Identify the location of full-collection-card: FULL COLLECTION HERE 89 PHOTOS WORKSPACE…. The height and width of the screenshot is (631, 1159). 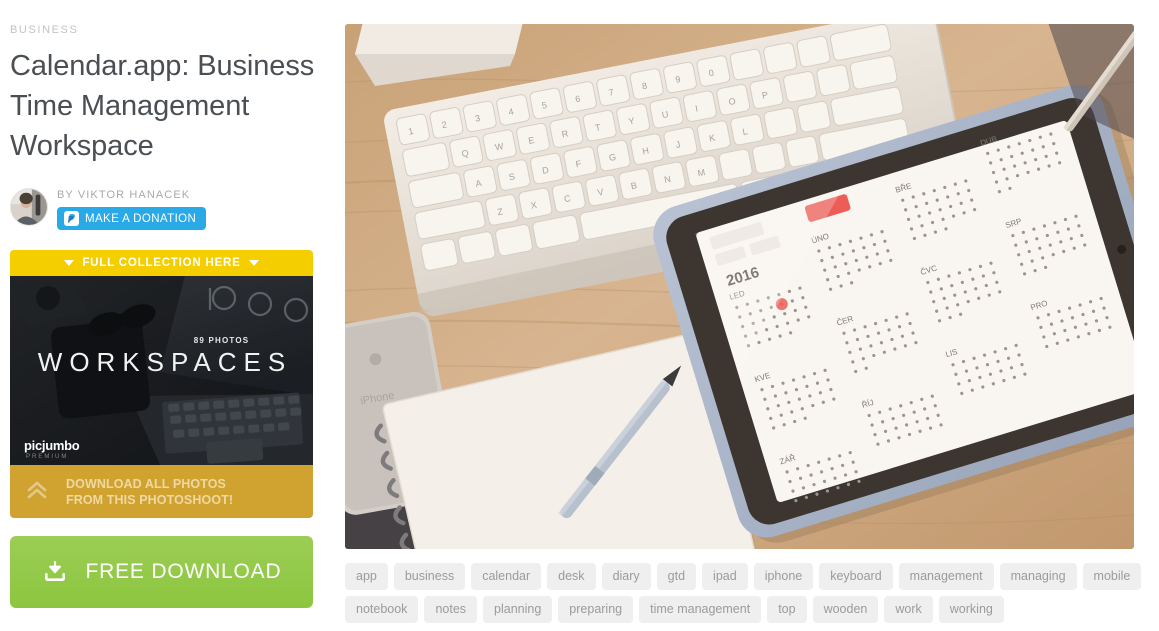
(161, 384).